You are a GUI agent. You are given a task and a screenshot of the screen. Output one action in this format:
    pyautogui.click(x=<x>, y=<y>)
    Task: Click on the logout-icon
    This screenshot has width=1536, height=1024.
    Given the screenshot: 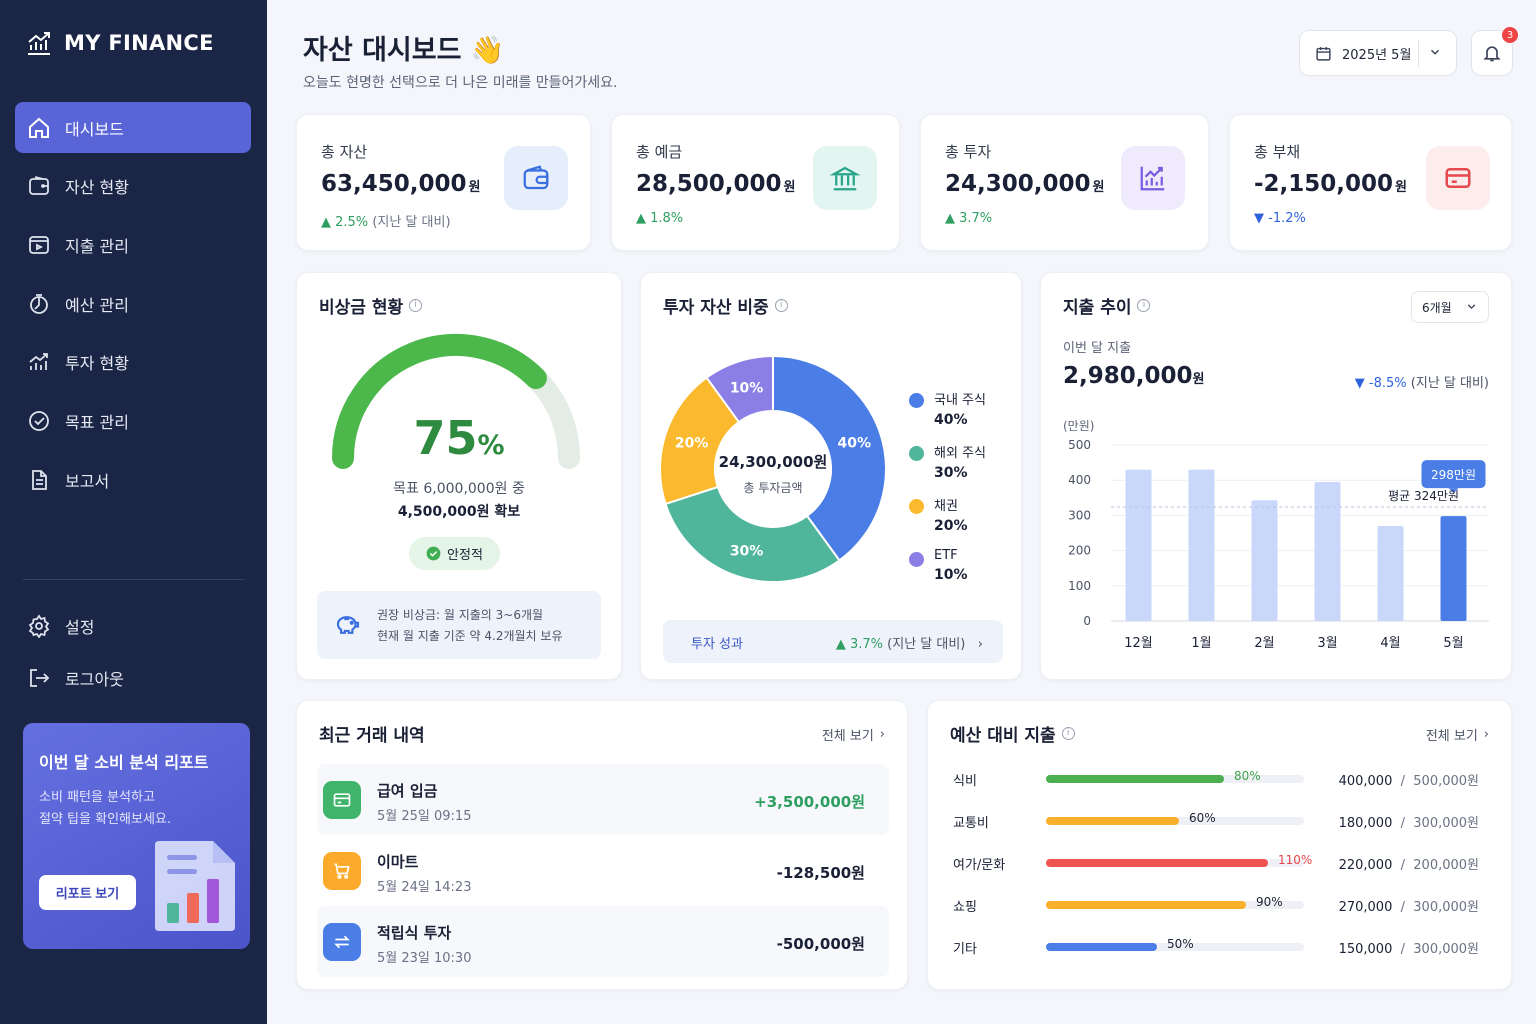 What is the action you would take?
    pyautogui.click(x=40, y=677)
    